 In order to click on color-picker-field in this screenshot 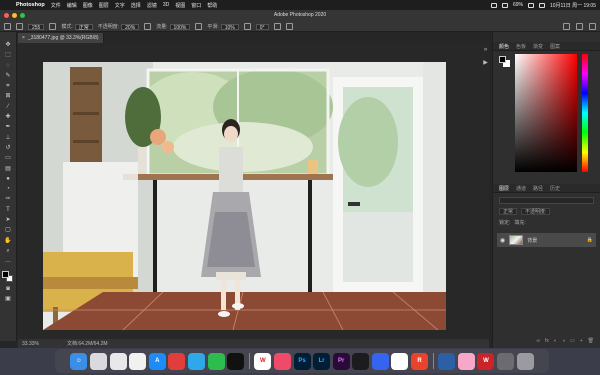, I will do `click(546, 113)`.